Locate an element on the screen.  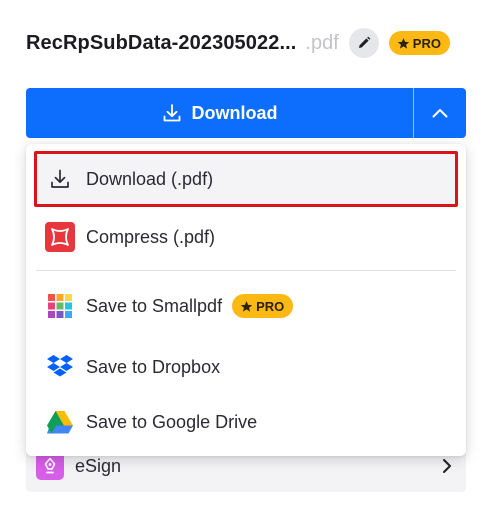
chevron-right-icon is located at coordinates (447, 466).